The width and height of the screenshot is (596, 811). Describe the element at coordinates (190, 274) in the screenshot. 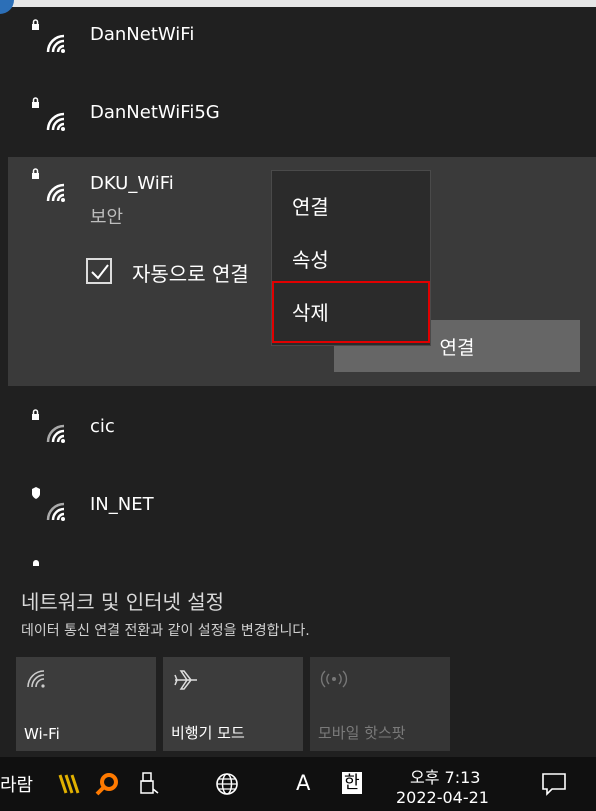

I see `auto-connect-label: 자동으로 연결` at that location.